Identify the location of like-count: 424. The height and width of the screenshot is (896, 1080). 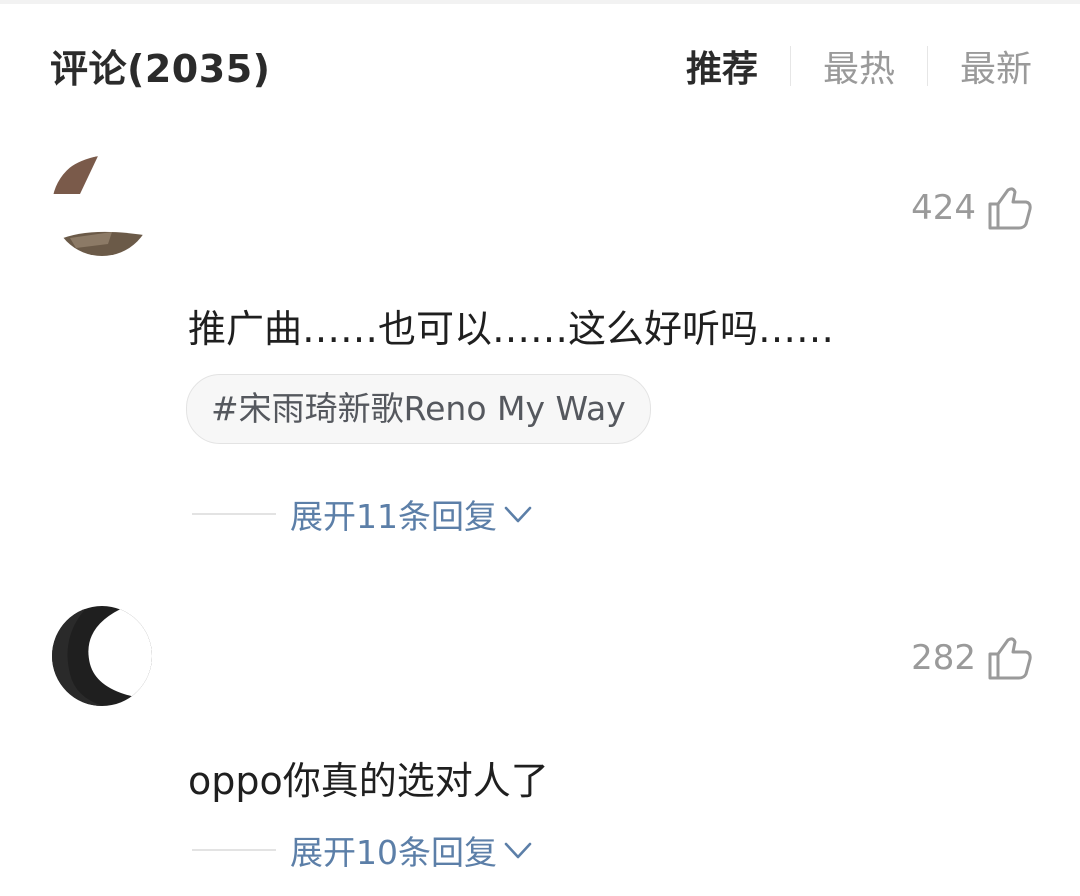
(943, 208).